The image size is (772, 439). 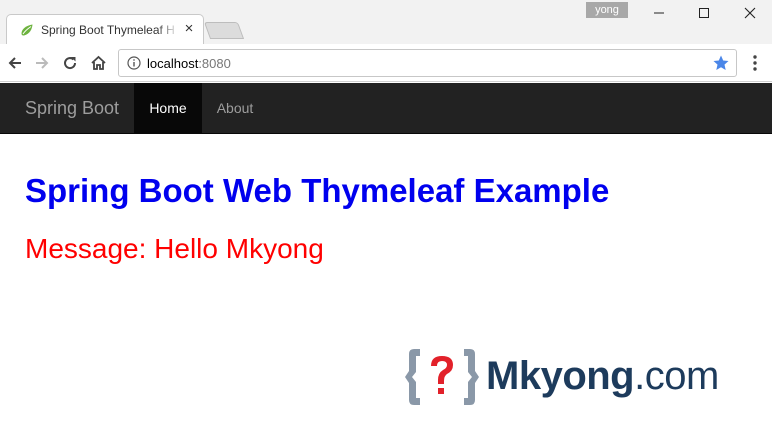 What do you see at coordinates (442, 377) in the screenshot?
I see `mkyong-logo-icon` at bounding box center [442, 377].